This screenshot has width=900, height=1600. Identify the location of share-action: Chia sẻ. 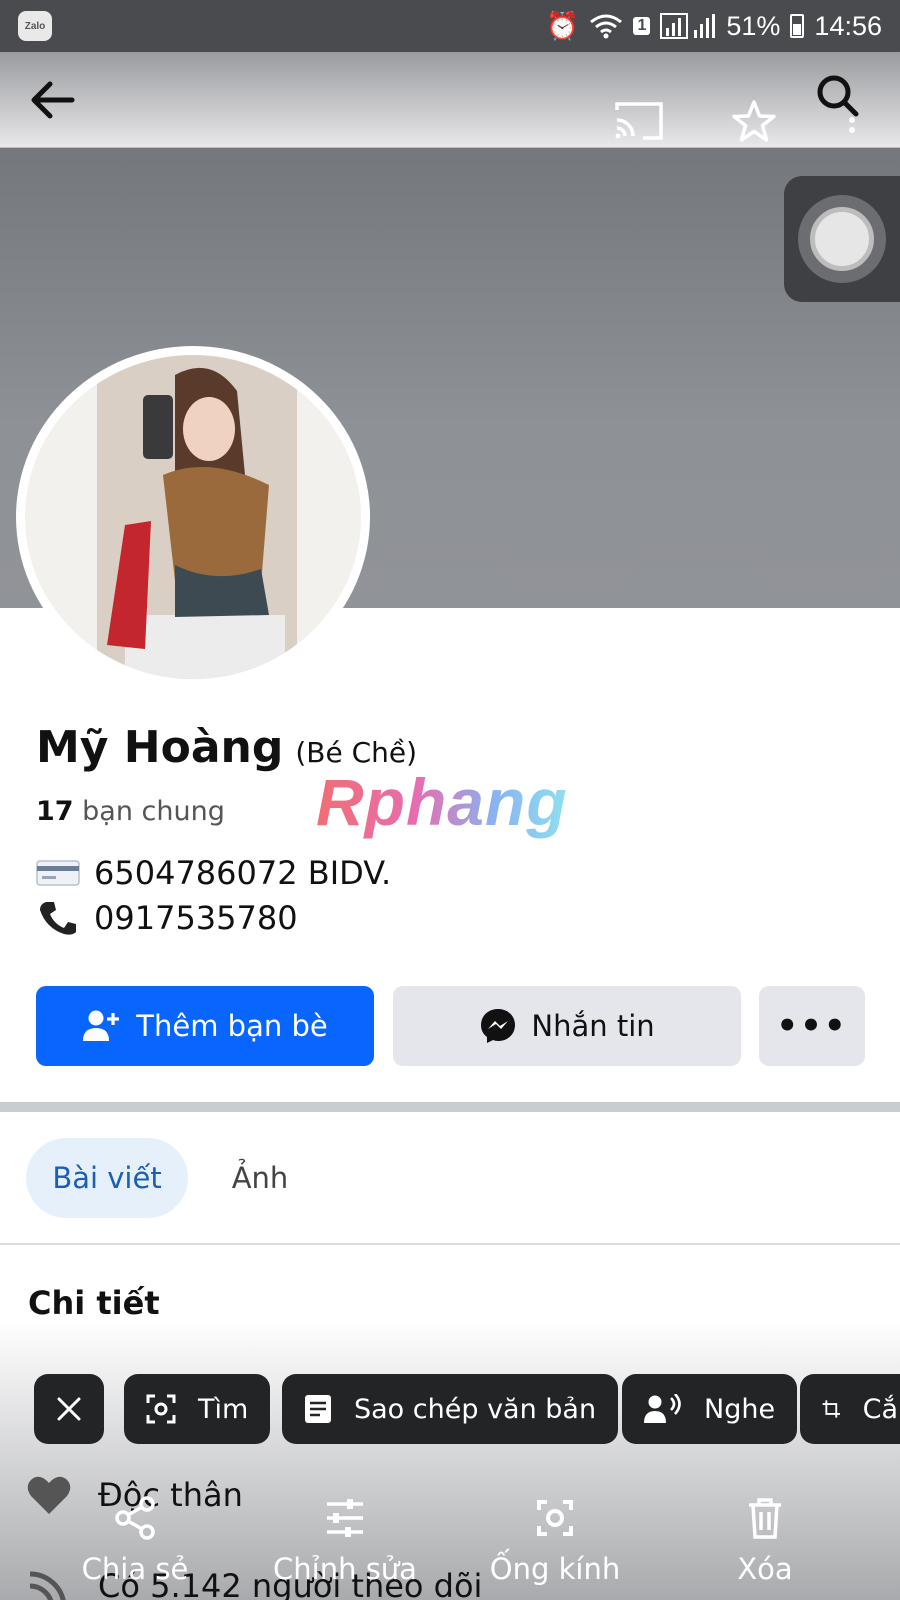
(135, 1541).